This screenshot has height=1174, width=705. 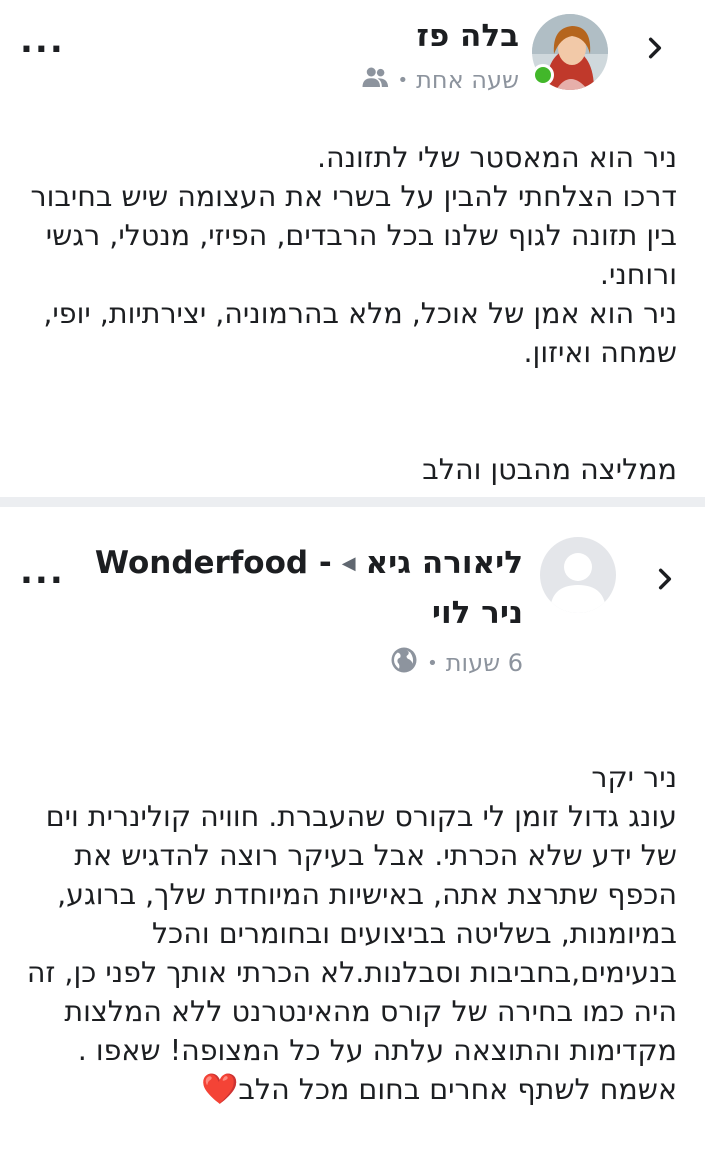 I want to click on post-meta: שעה אחת •, so click(x=439, y=80).